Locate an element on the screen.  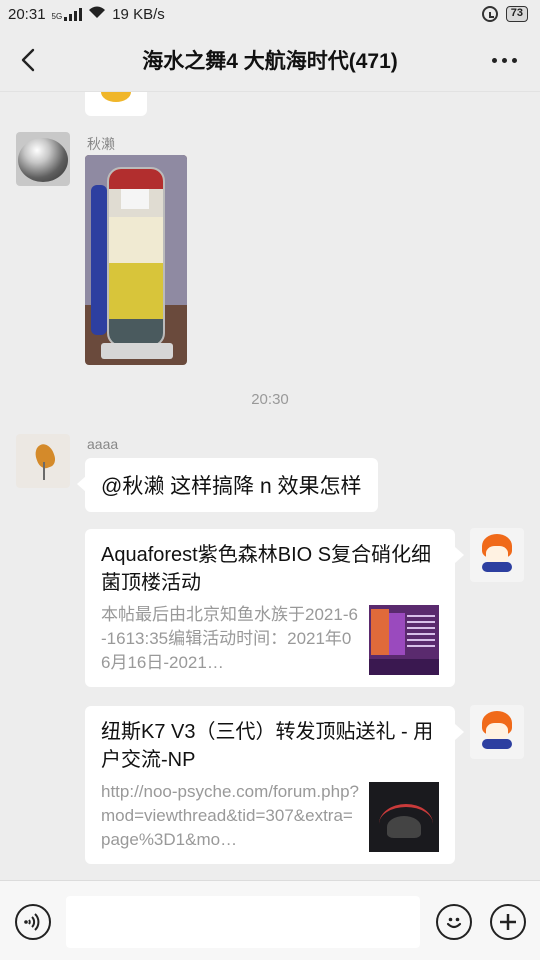
network-speed: 19 KB/s is located at coordinates (138, 14).